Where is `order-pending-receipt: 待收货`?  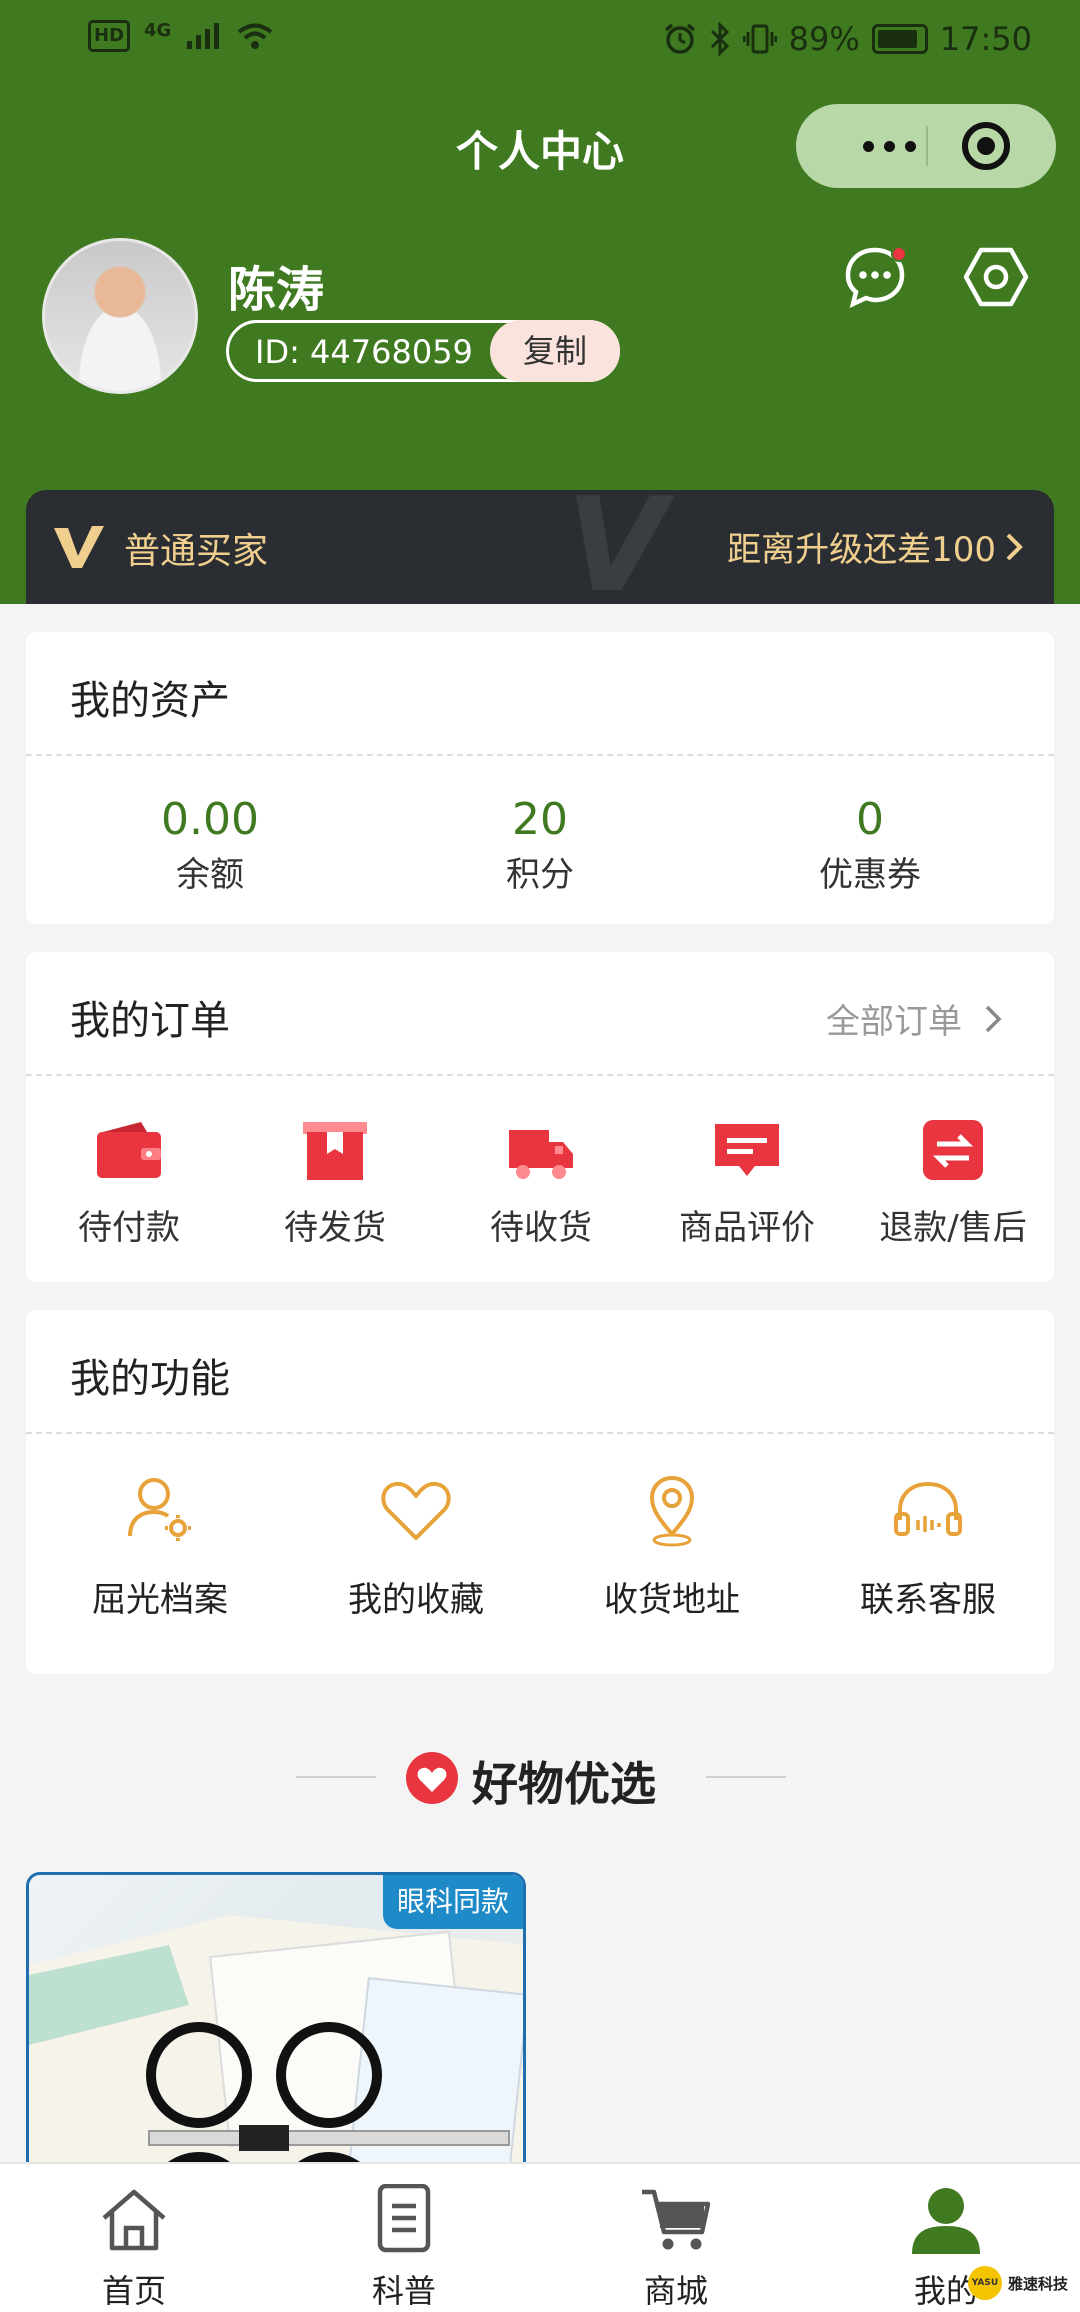
order-pending-receipt: 待收货 is located at coordinates (541, 1183).